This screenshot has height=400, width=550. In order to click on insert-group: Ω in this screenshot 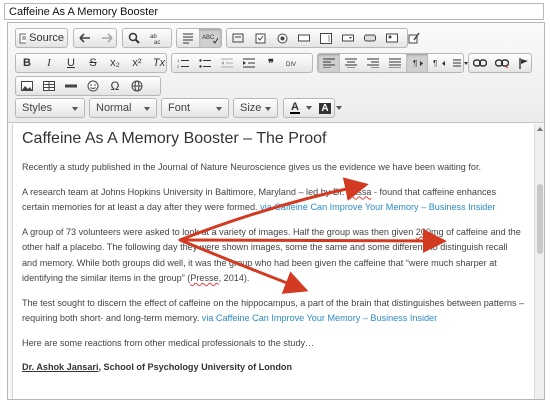, I will do `click(88, 86)`.